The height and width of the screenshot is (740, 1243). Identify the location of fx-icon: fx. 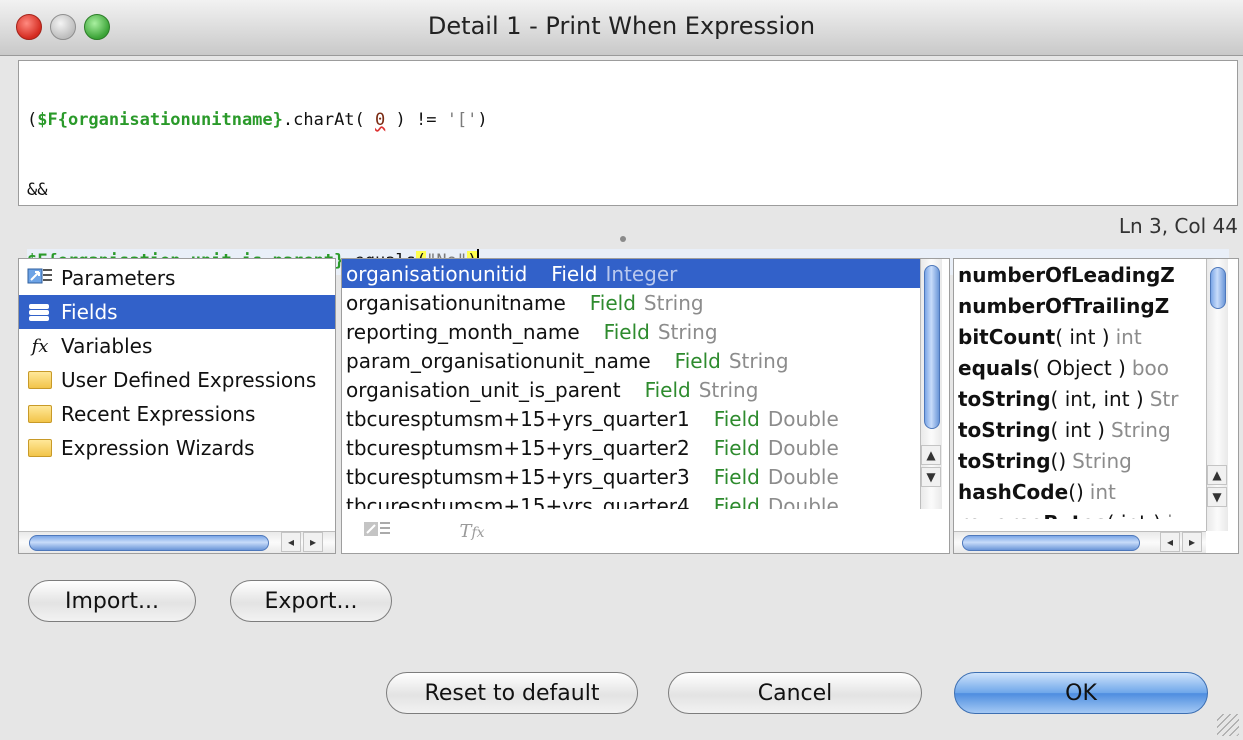
(40, 346).